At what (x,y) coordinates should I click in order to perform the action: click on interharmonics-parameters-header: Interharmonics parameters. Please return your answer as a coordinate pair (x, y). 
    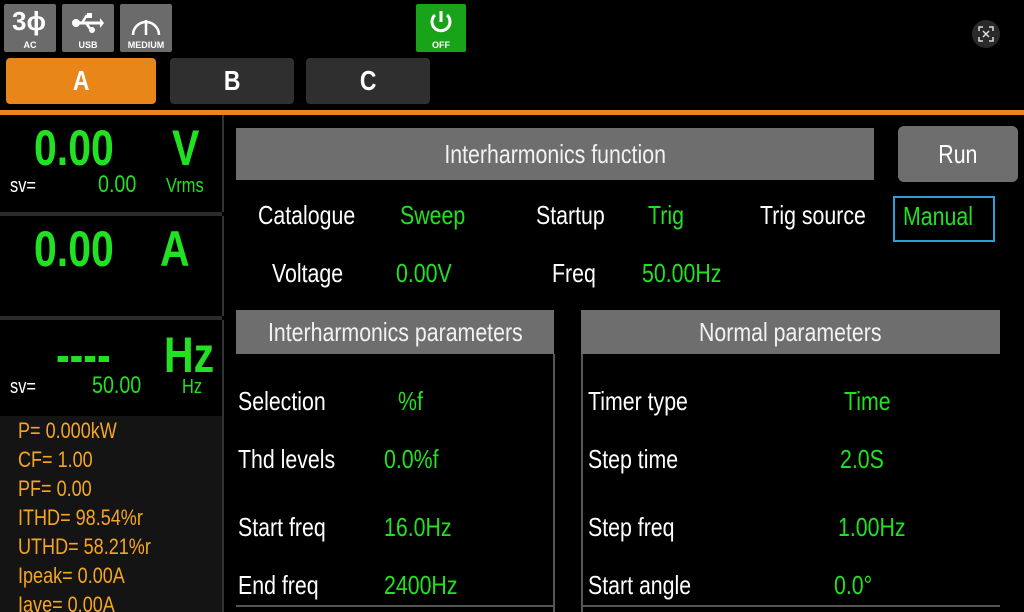
    Looking at the image, I should click on (395, 332).